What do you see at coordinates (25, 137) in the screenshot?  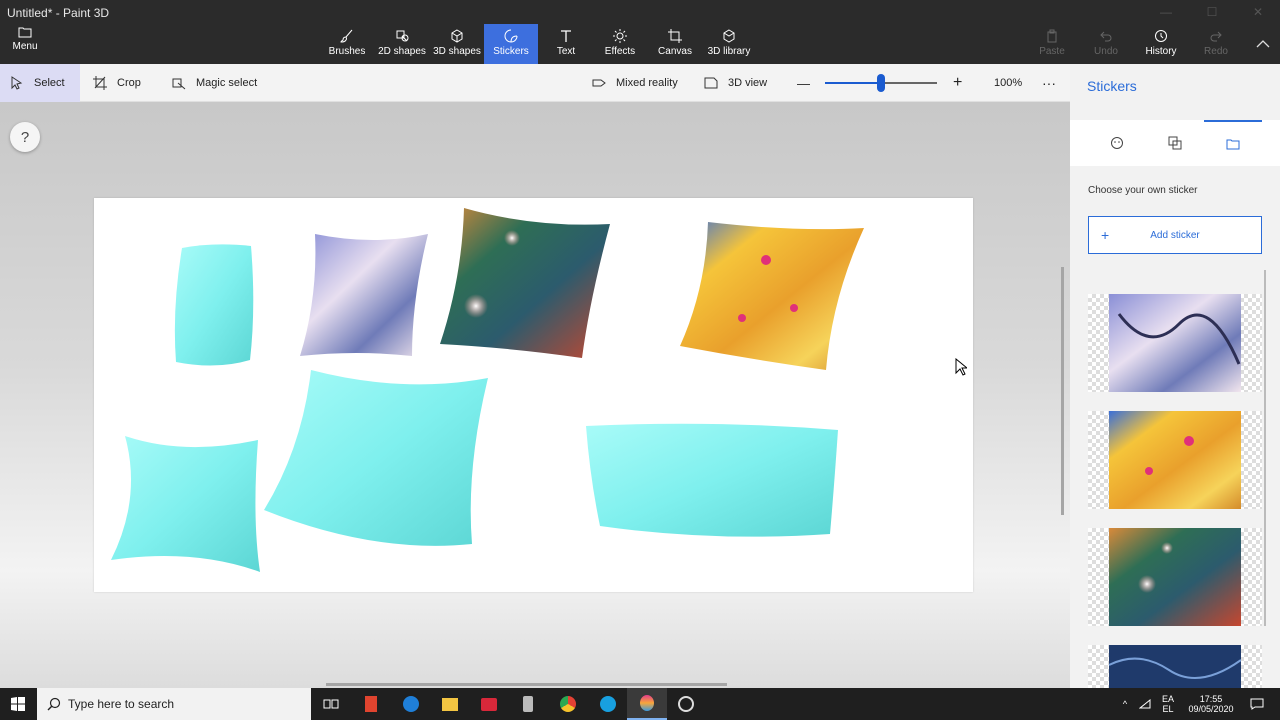 I see `help-button: ?` at bounding box center [25, 137].